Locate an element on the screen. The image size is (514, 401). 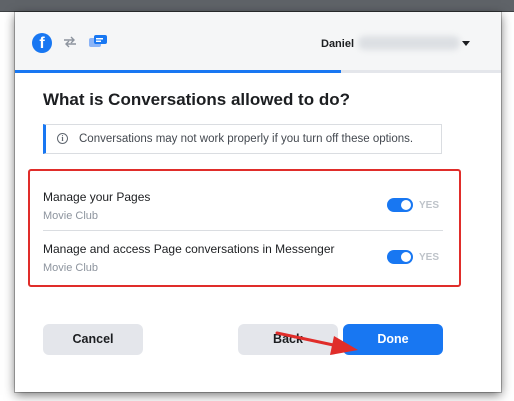
account-name: Daniel is located at coordinates (337, 44).